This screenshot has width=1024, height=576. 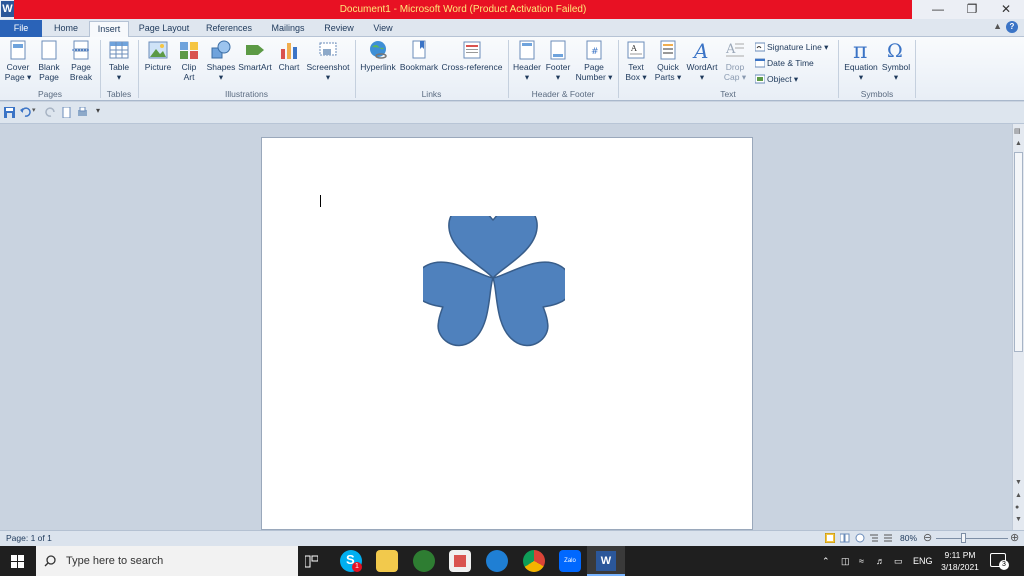 What do you see at coordinates (119, 94) in the screenshot?
I see `group-tables: Tables` at bounding box center [119, 94].